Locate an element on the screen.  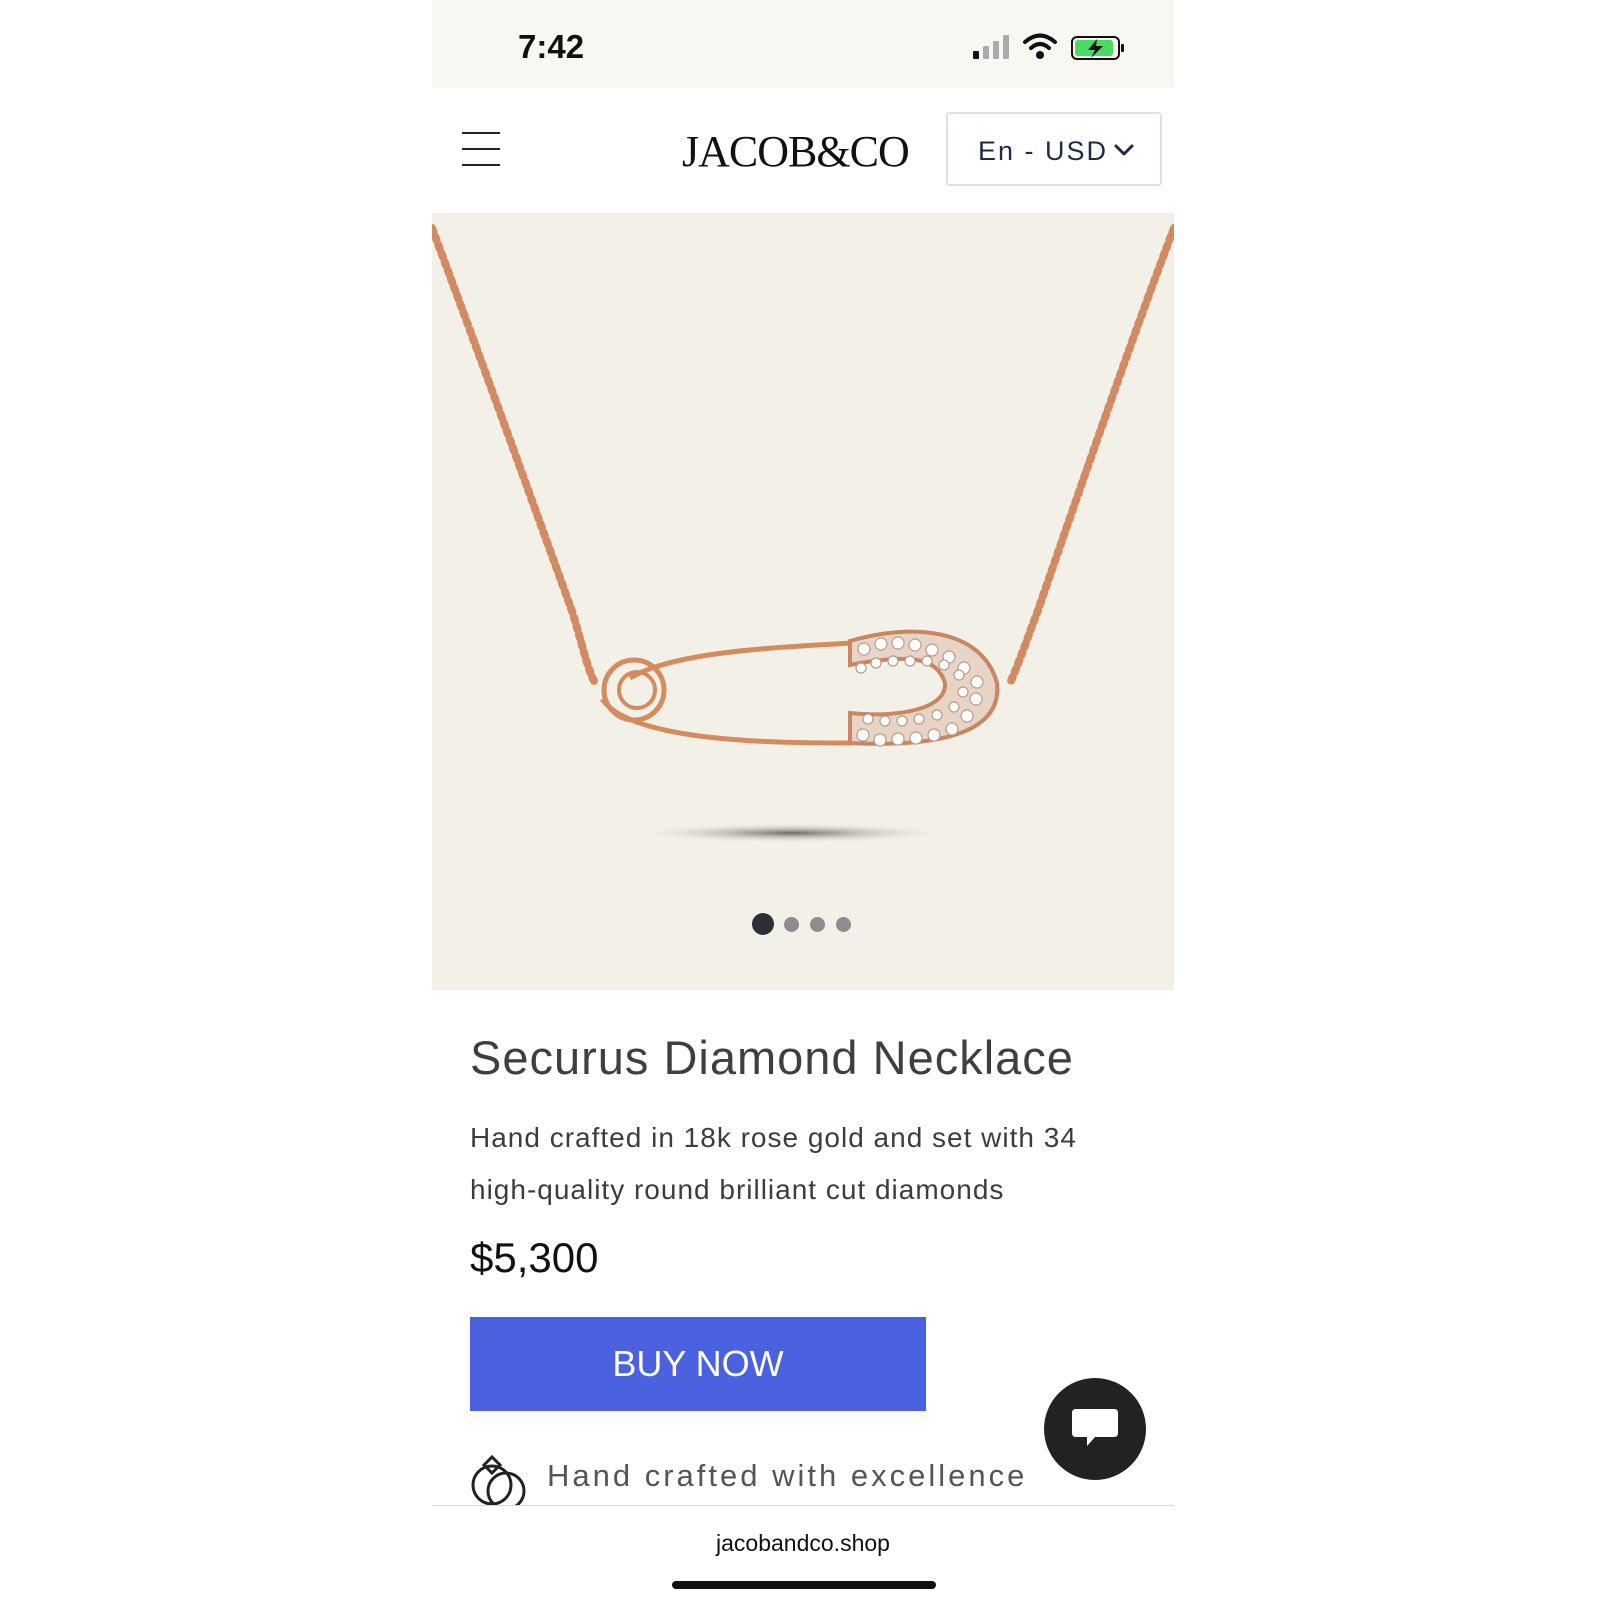
rings-icon is located at coordinates (498, 1482).